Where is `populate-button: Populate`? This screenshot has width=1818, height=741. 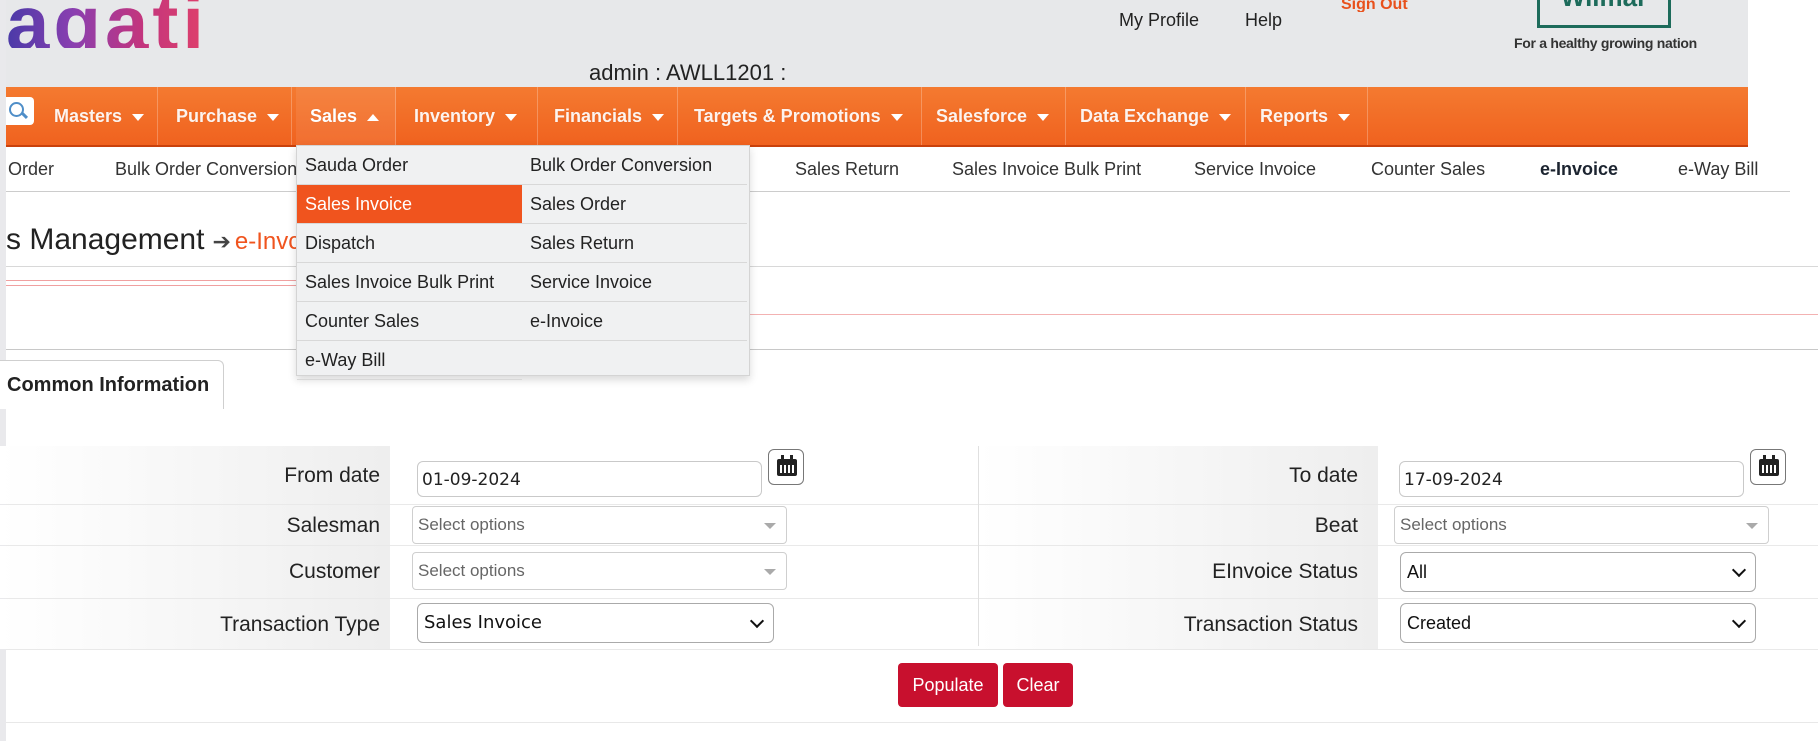
populate-button: Populate is located at coordinates (948, 685).